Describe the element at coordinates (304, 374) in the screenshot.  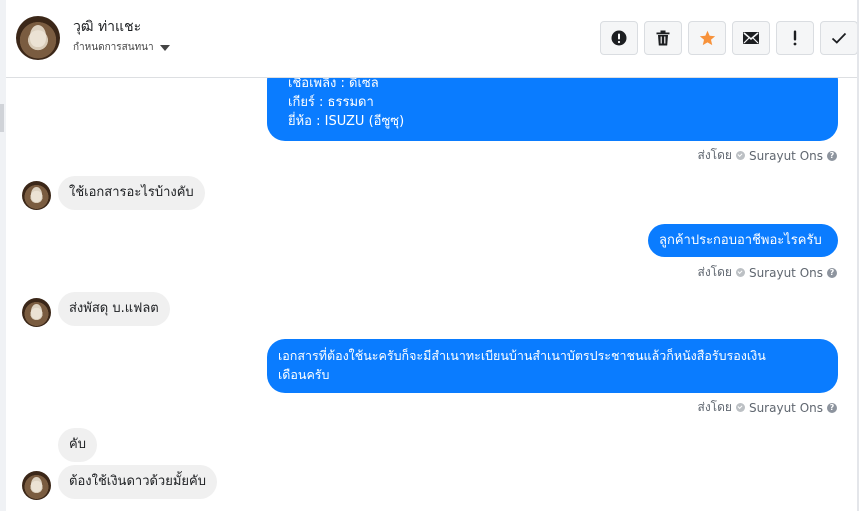
I see `message-line: เดือนครับ` at that location.